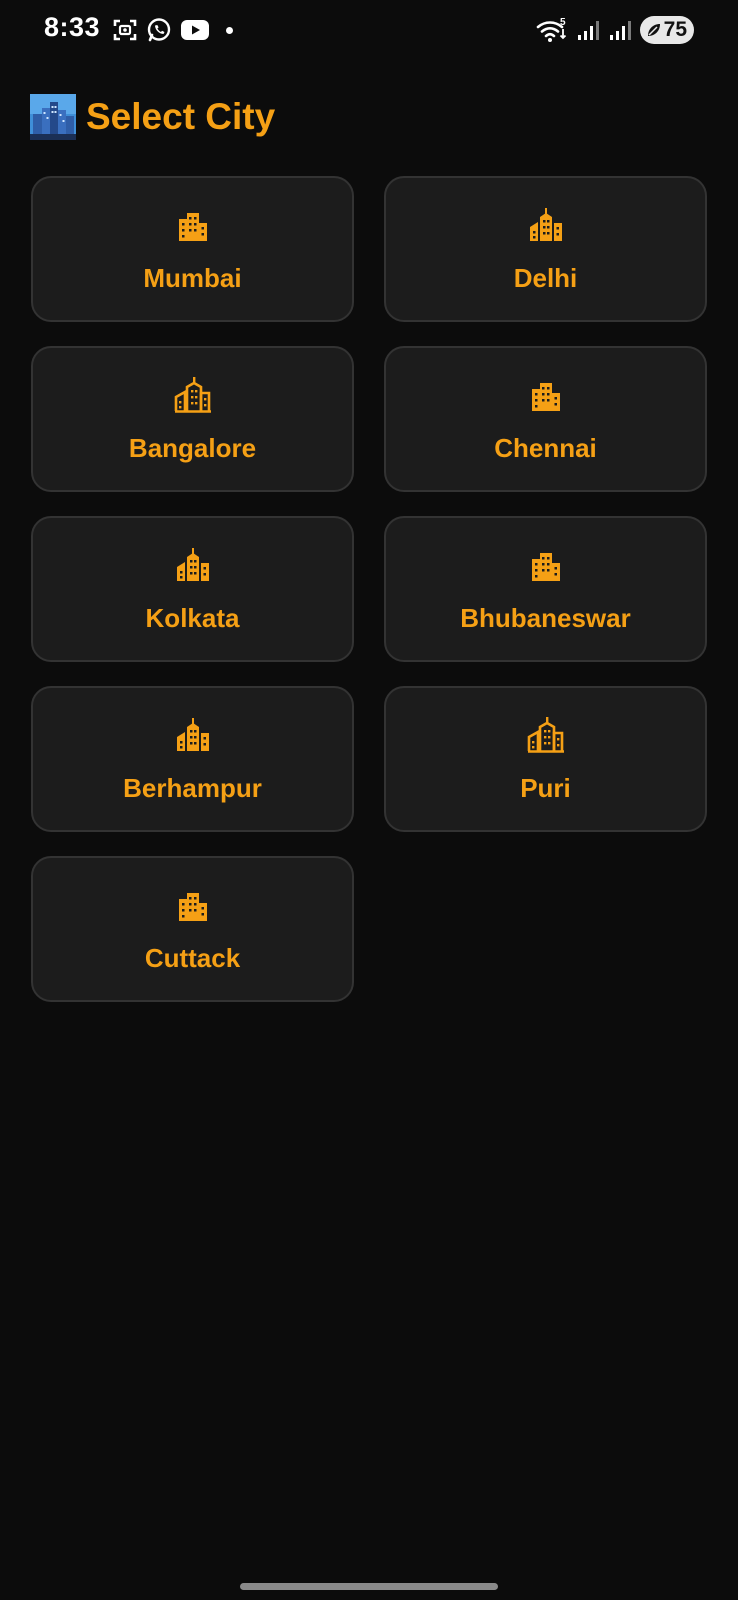 The image size is (738, 1600). I want to click on whatsapp-icon, so click(159, 30).